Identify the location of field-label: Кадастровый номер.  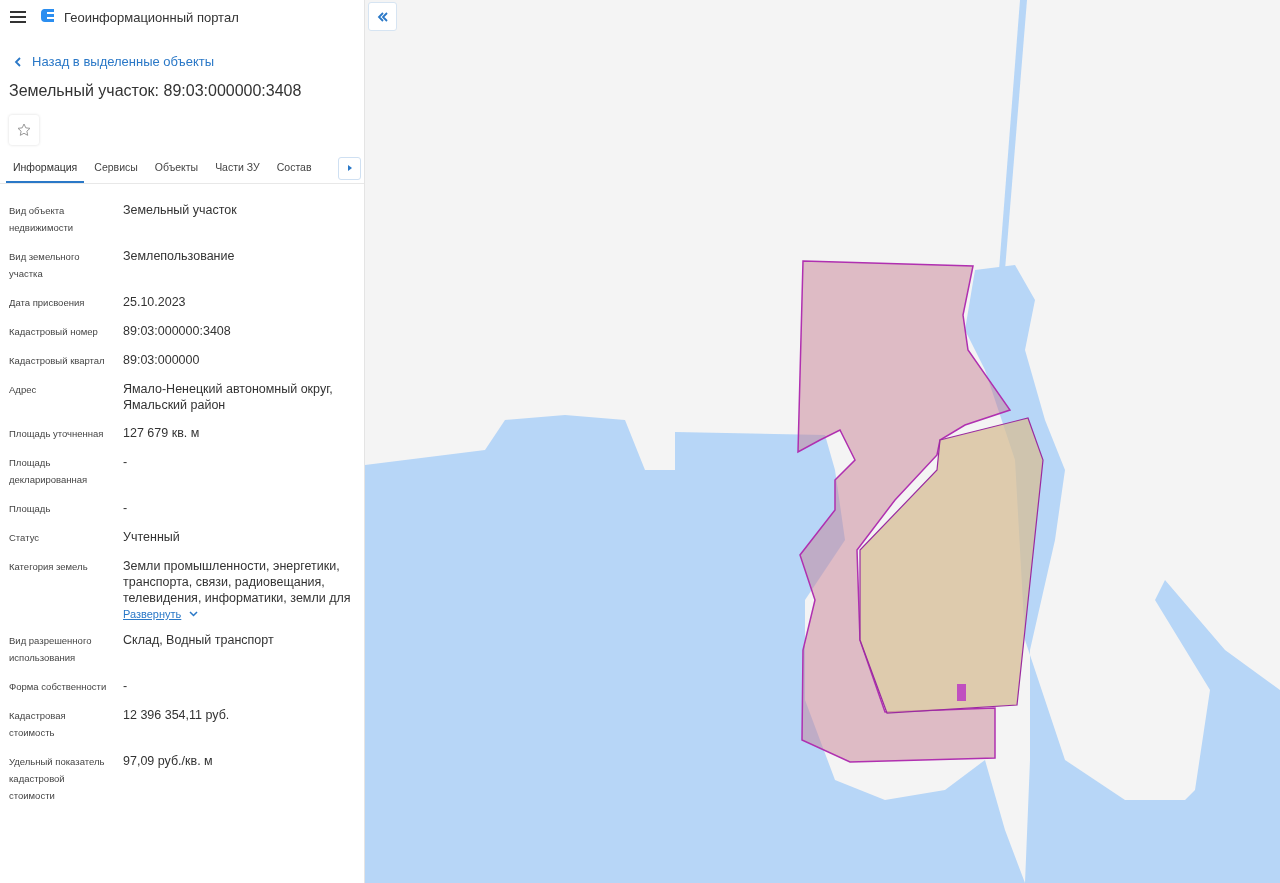
(54, 332).